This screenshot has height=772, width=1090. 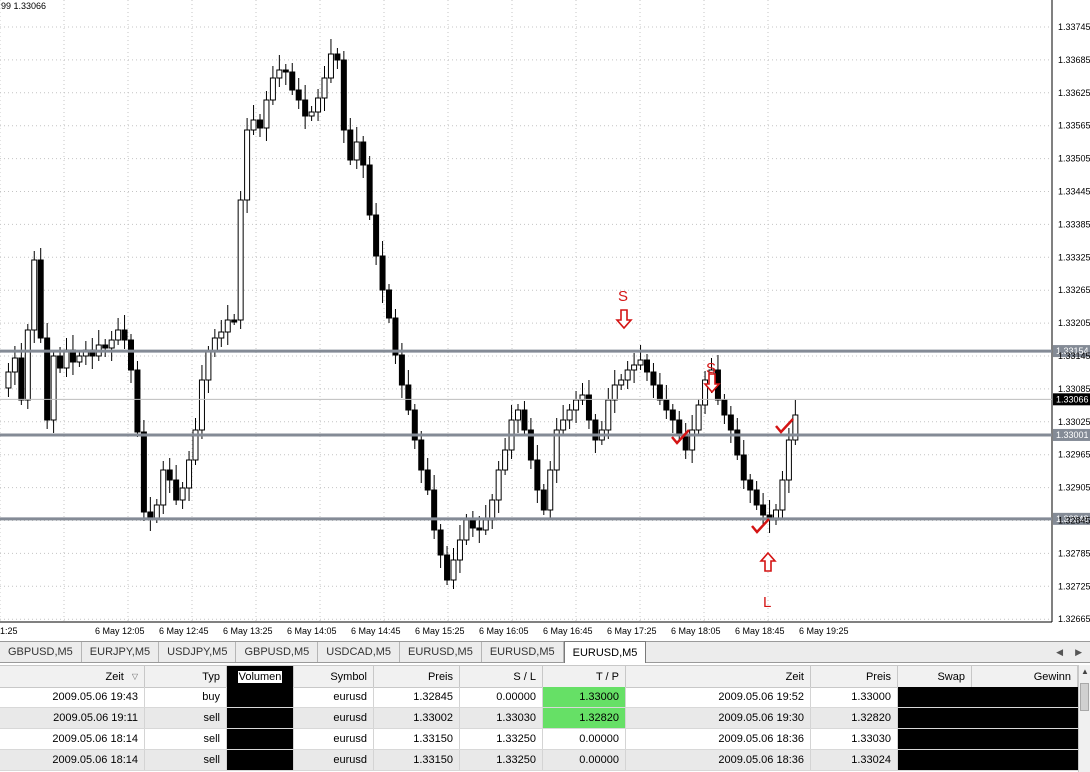 What do you see at coordinates (1074, 159) in the screenshot?
I see `price-tick-label: 1.33505` at bounding box center [1074, 159].